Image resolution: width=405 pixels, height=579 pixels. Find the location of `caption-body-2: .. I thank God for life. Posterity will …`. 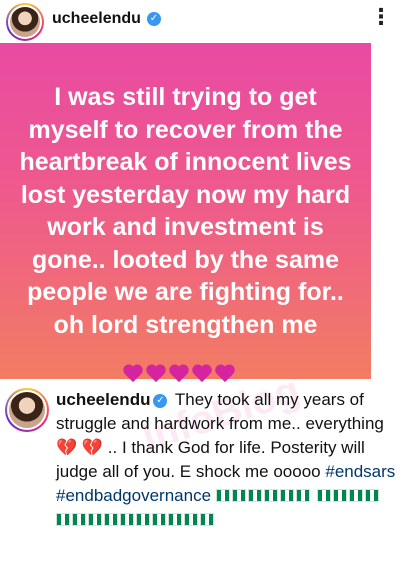

caption-body-2: .. I thank God for life. Posterity will … is located at coordinates (210, 459).